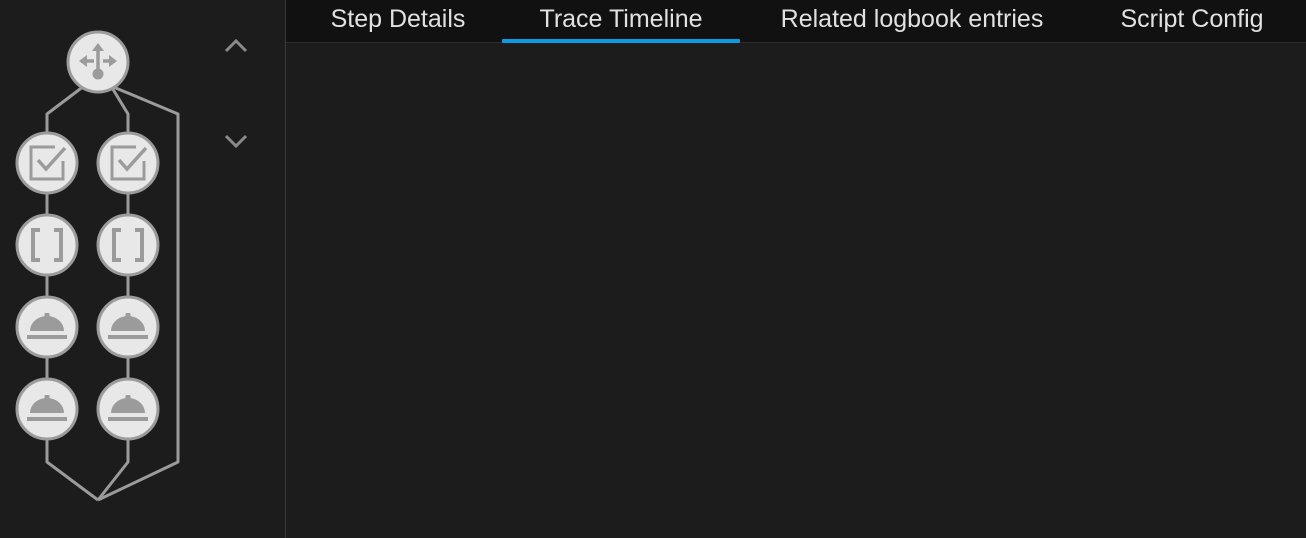 This screenshot has height=538, width=1306. Describe the element at coordinates (72, 470) in the screenshot. I see `connector-branch-1-end` at that location.